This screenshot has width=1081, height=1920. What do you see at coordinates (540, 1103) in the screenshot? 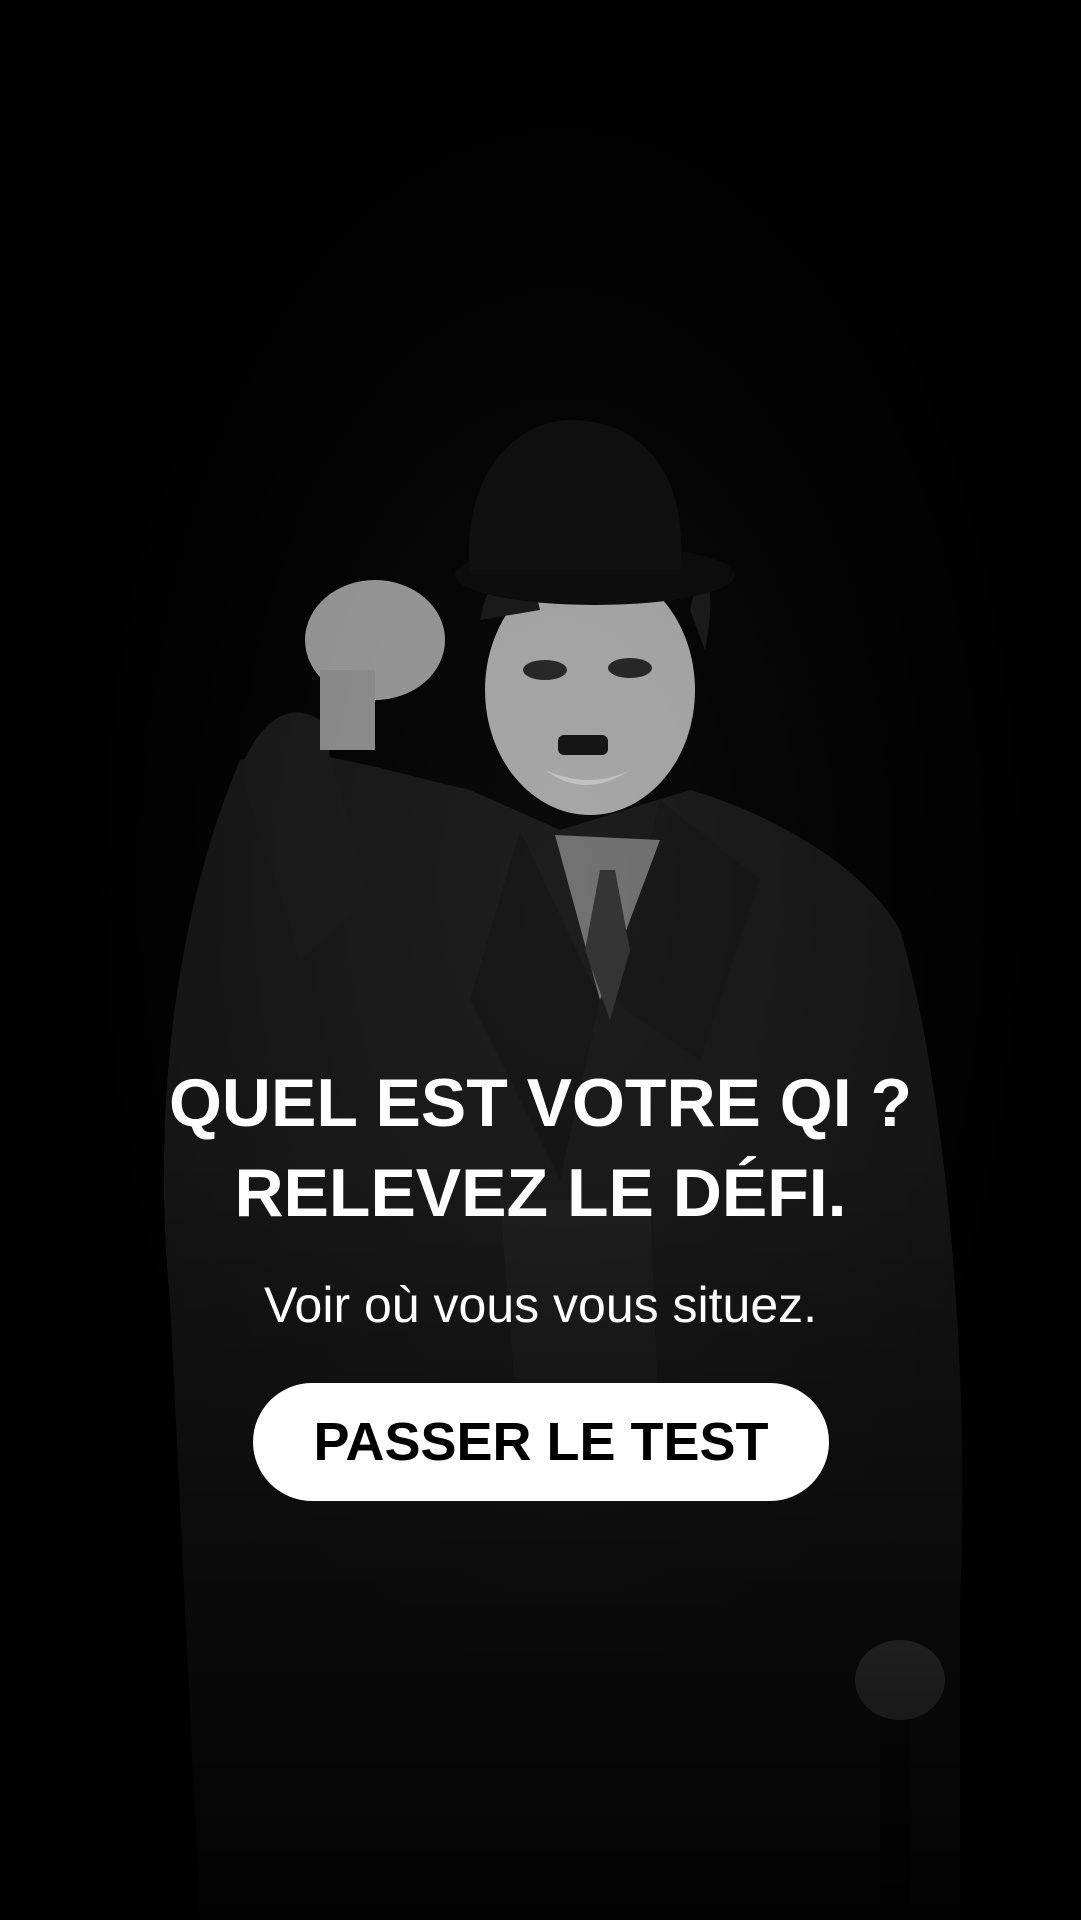
I see `headline-line-1: QUEL EST VOTRE QI ?` at bounding box center [540, 1103].